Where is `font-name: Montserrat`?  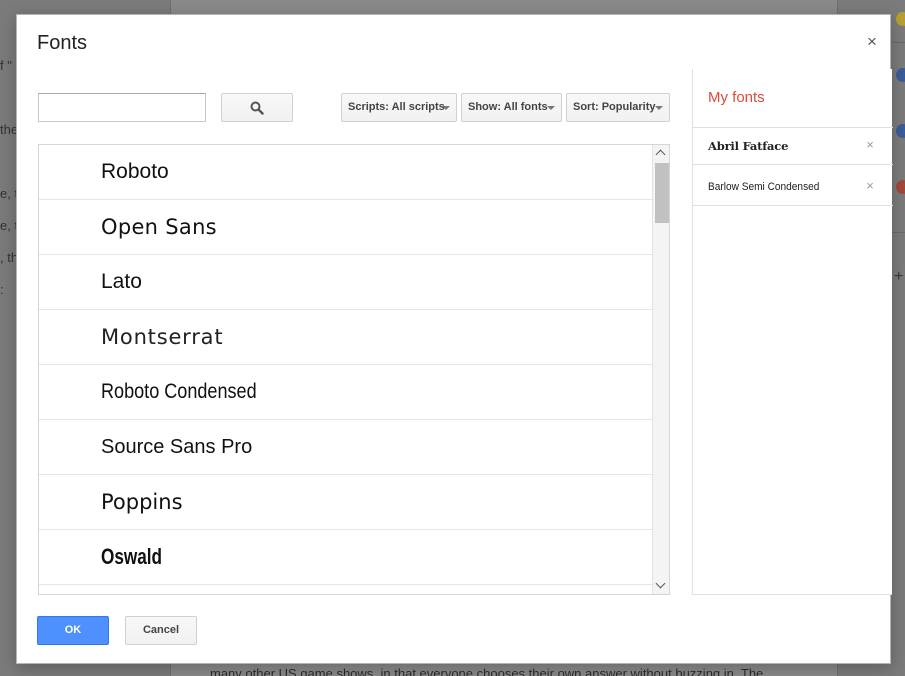
font-name: Montserrat is located at coordinates (162, 337).